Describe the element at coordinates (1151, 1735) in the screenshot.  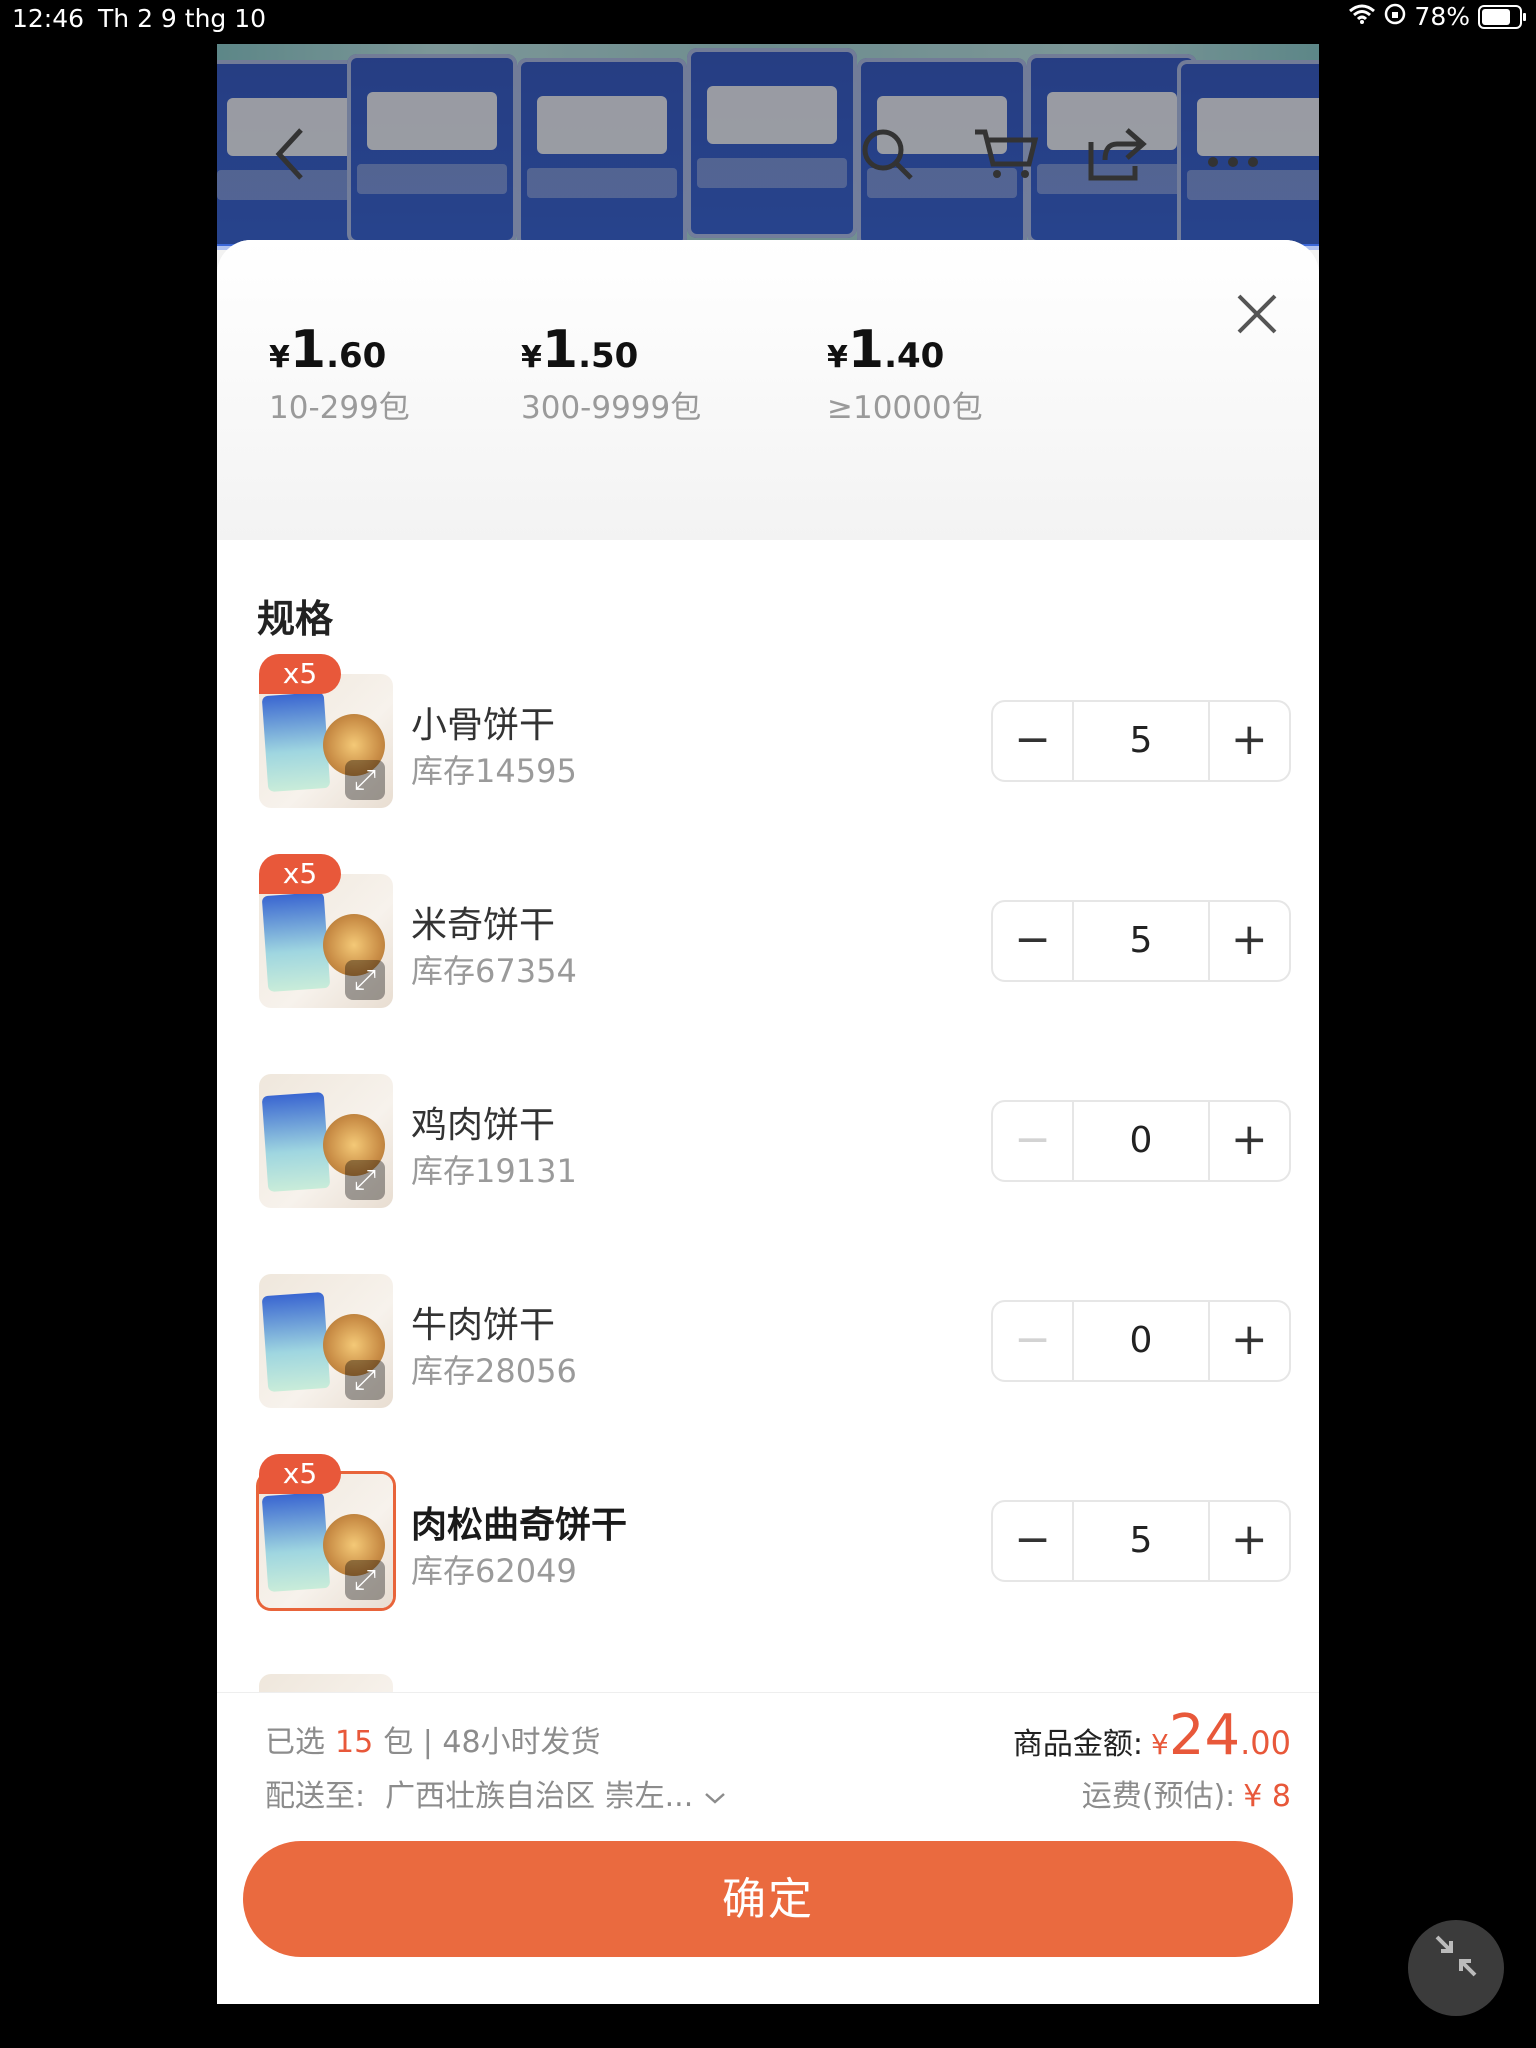
I see `goods-amount: 商品金额: ¥24.00` at that location.